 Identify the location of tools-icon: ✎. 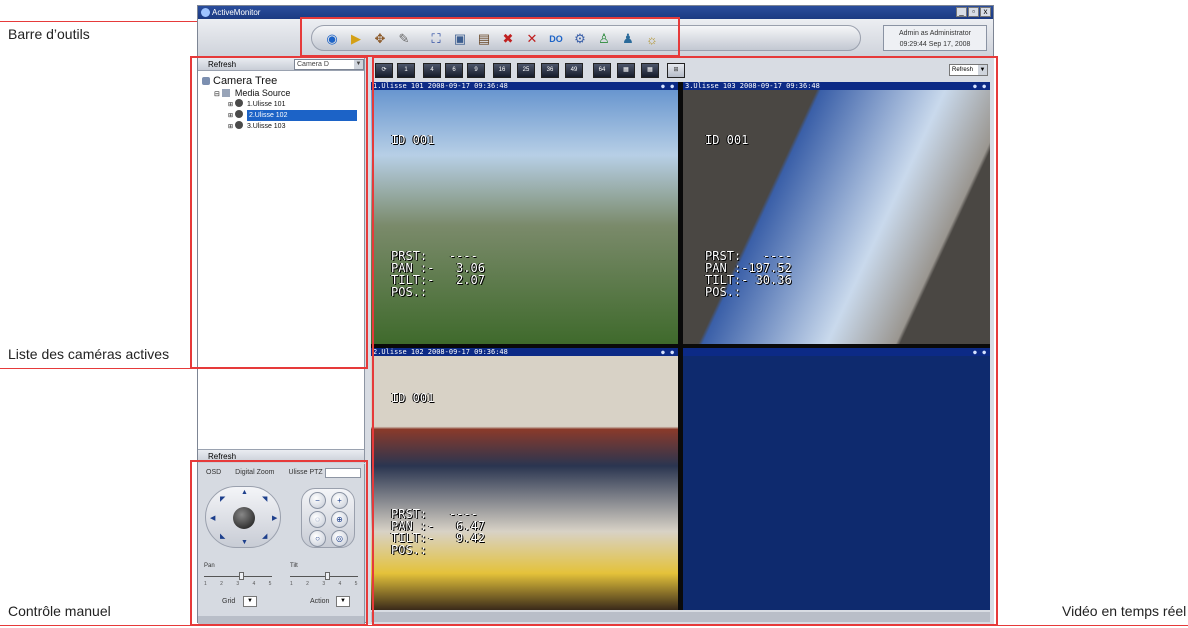
(404, 39).